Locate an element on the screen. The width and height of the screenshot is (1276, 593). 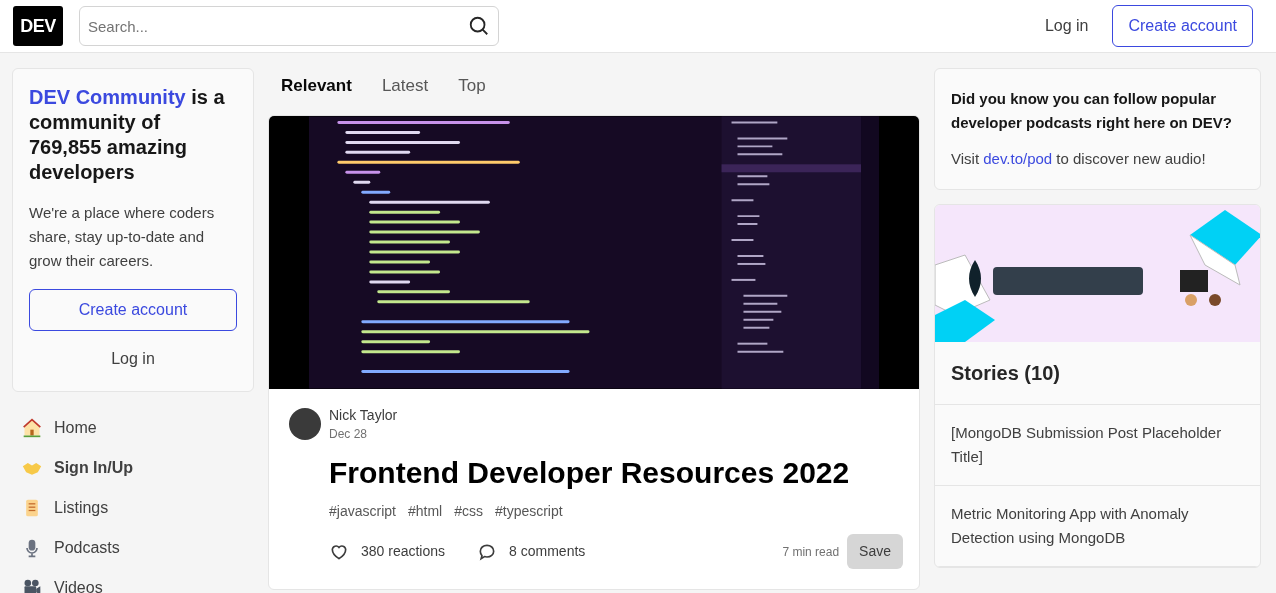
nav-link: Videos is located at coordinates (133, 580).